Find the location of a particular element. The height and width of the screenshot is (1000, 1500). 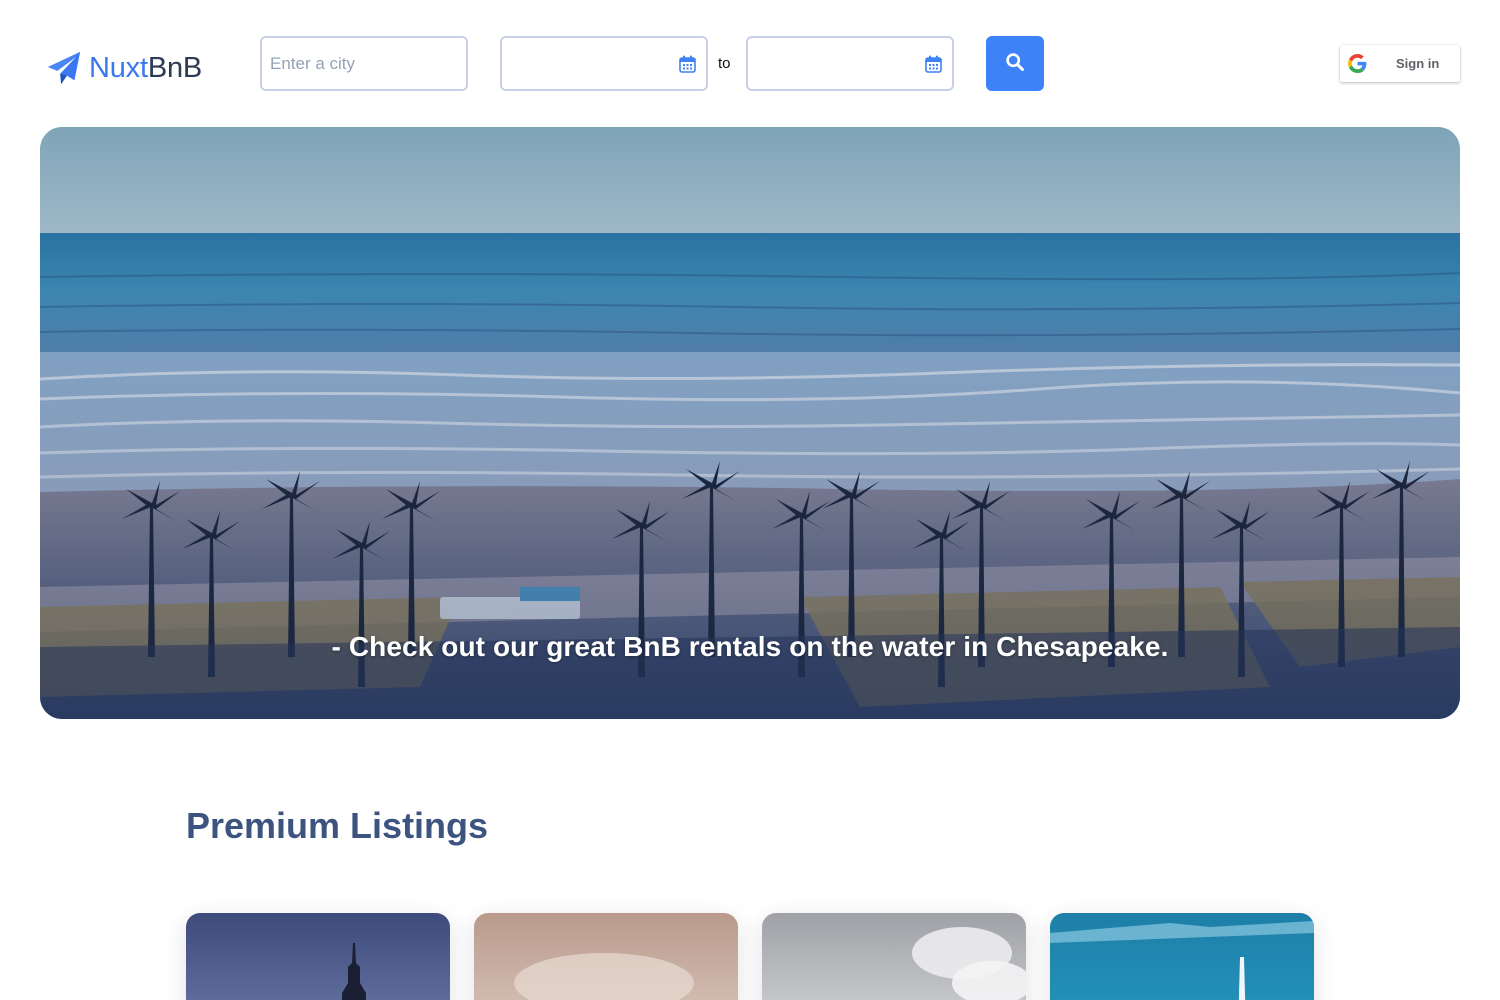

city-input is located at coordinates (364, 63).